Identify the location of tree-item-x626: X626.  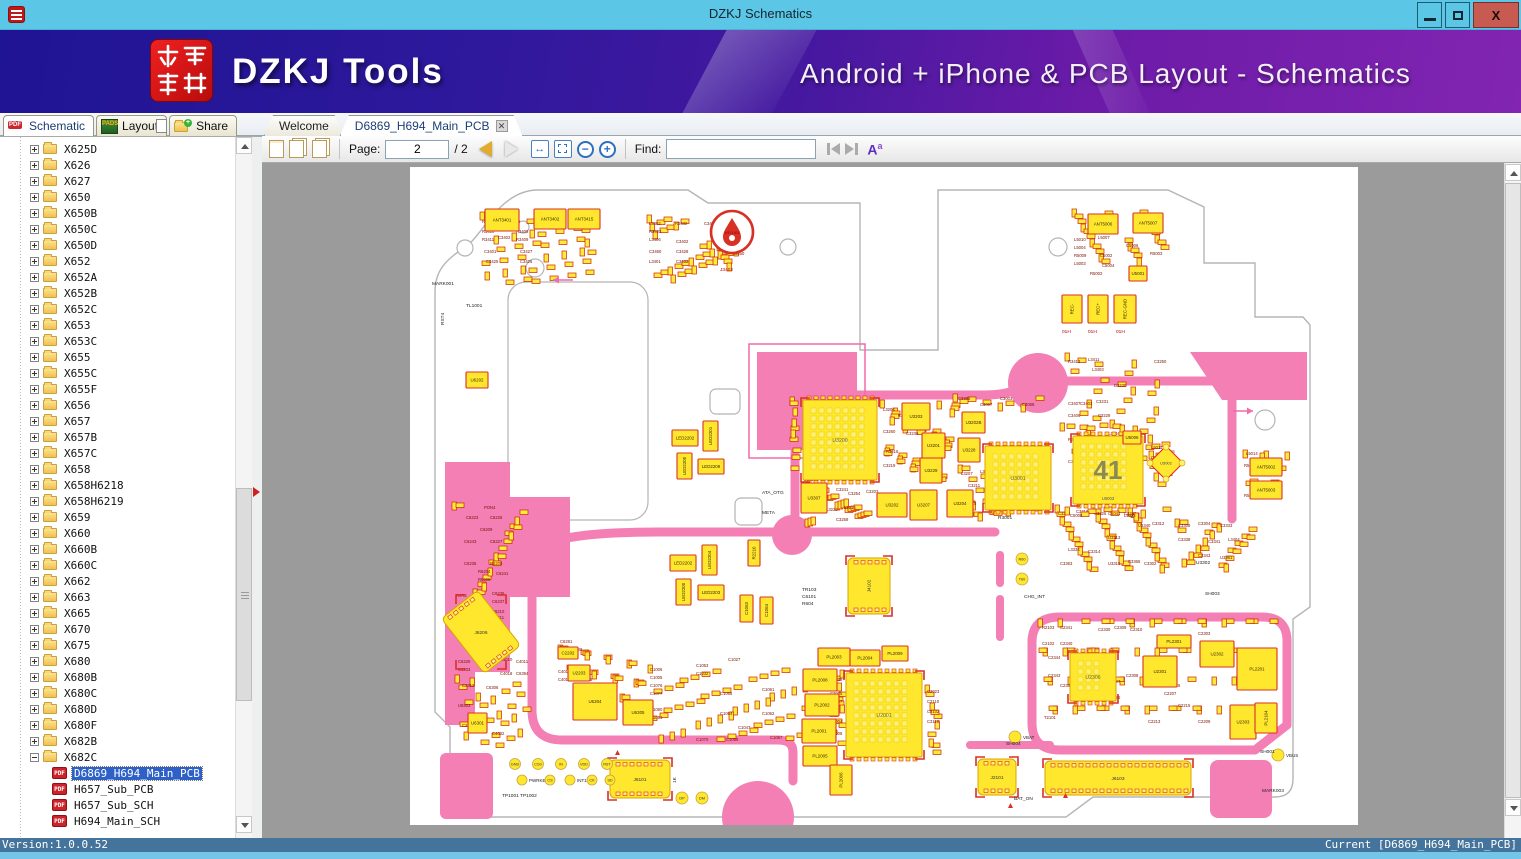
(117, 165).